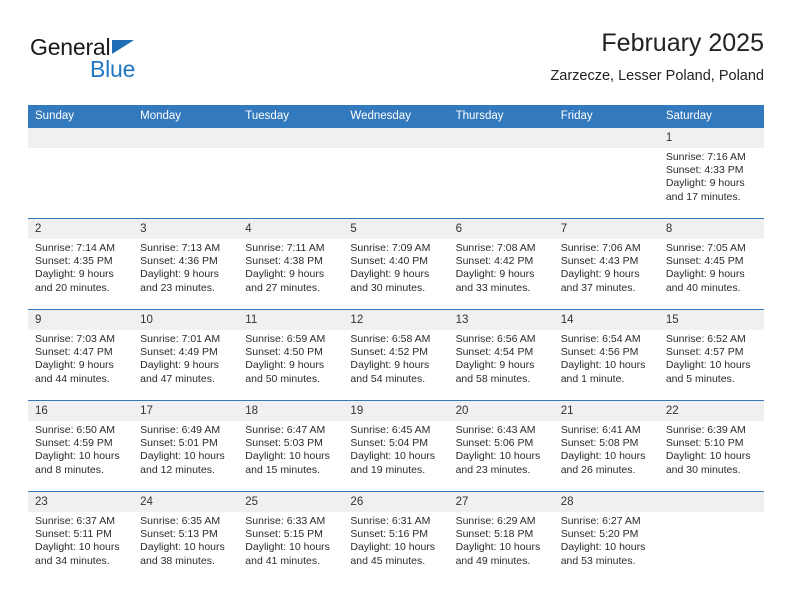 The image size is (792, 612). I want to click on page-subtitle: Zarzecze, Lesser Poland, Poland, so click(657, 76).